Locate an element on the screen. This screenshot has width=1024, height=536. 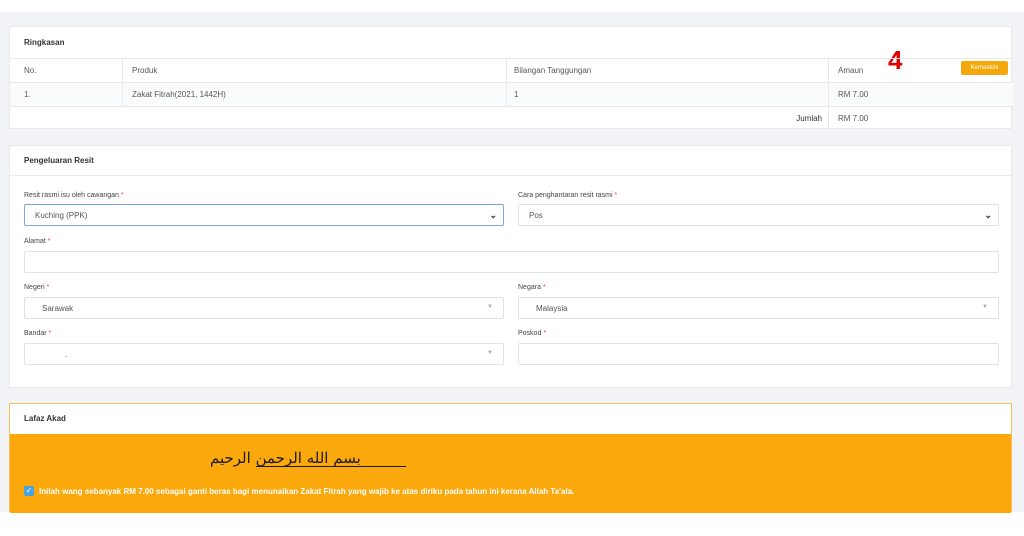
total-label: Jumlah is located at coordinates (809, 118).